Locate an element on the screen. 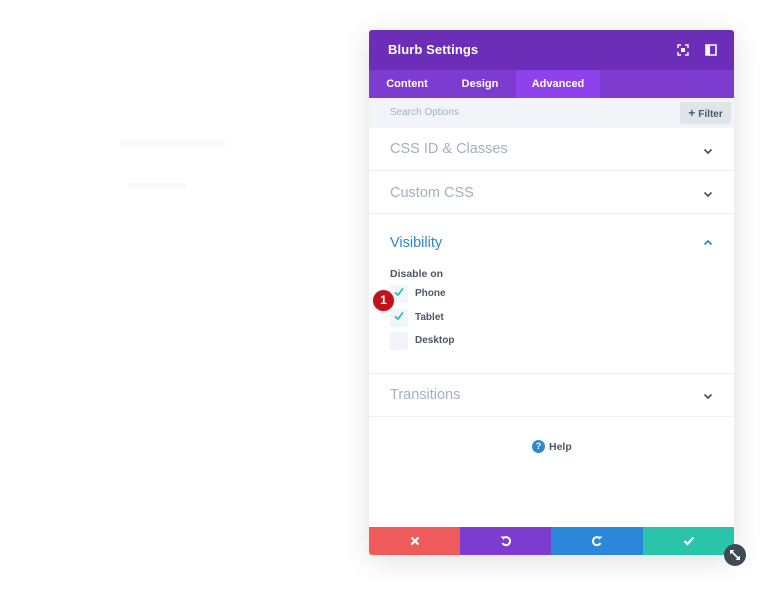  section-transitions: Transitions is located at coordinates (551, 395).